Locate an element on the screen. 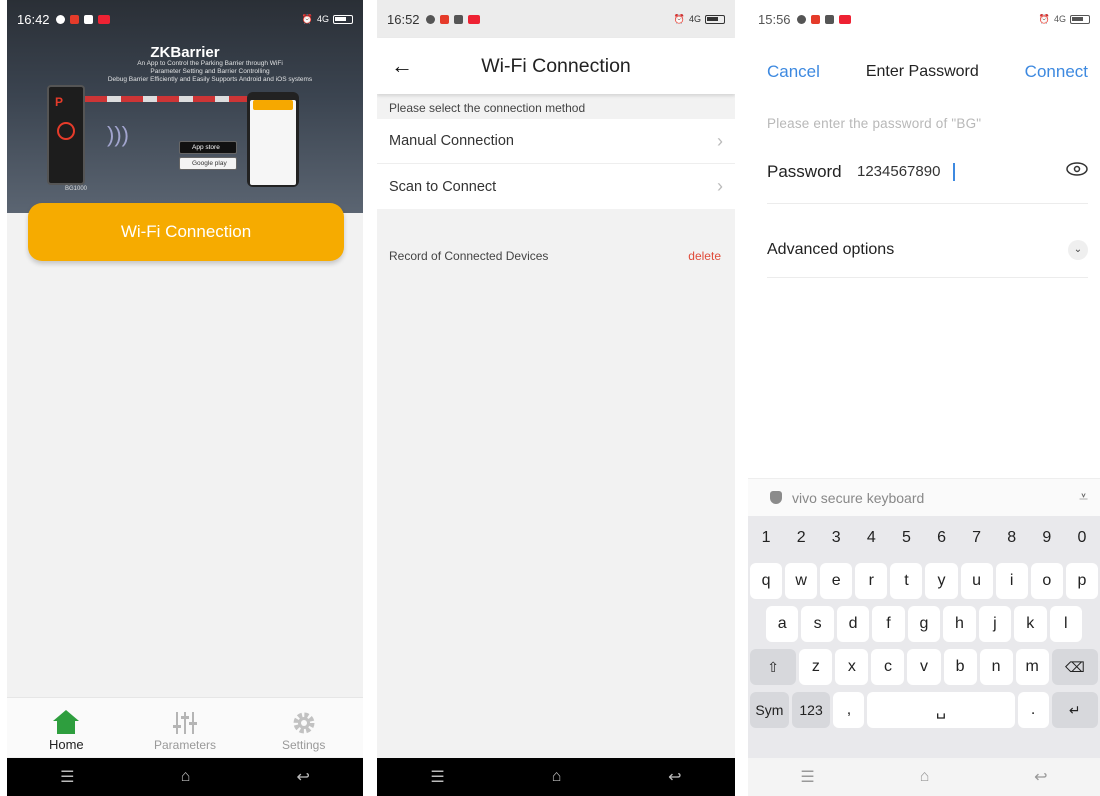 This screenshot has width=1100, height=796. tab-home-label: Home is located at coordinates (66, 744).